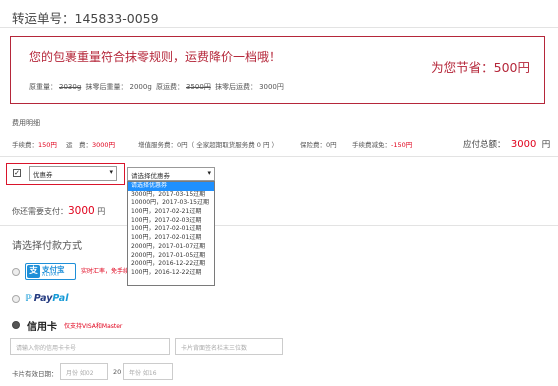  I want to click on remaining-payment: 你还需要支付：3000 円, so click(59, 211).